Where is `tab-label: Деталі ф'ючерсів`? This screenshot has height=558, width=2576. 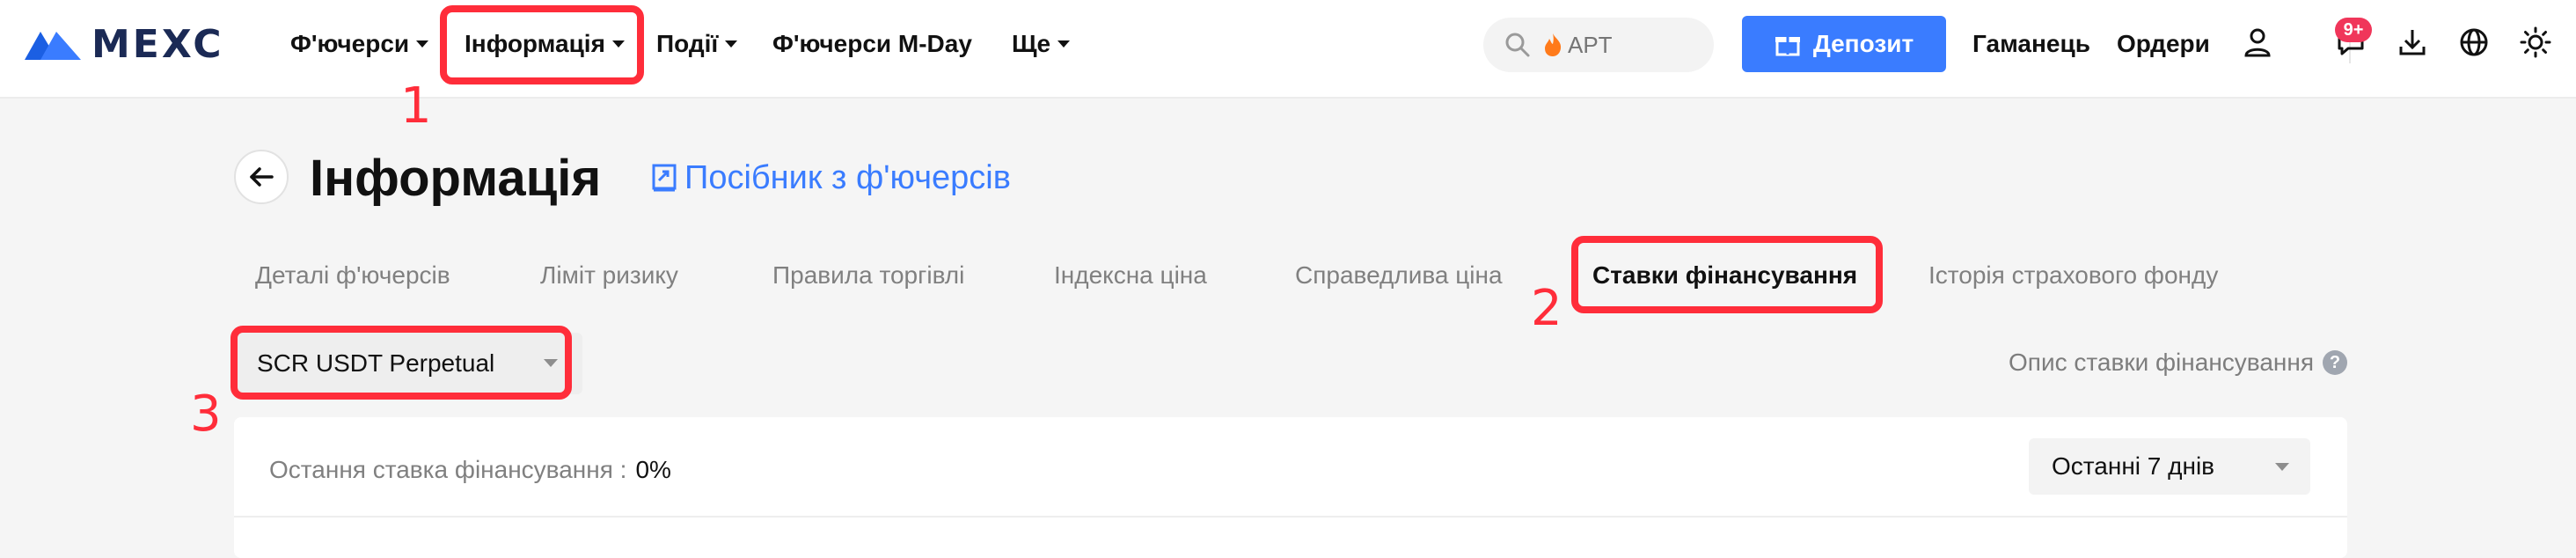
tab-label: Деталі ф'ючерсів is located at coordinates (352, 275).